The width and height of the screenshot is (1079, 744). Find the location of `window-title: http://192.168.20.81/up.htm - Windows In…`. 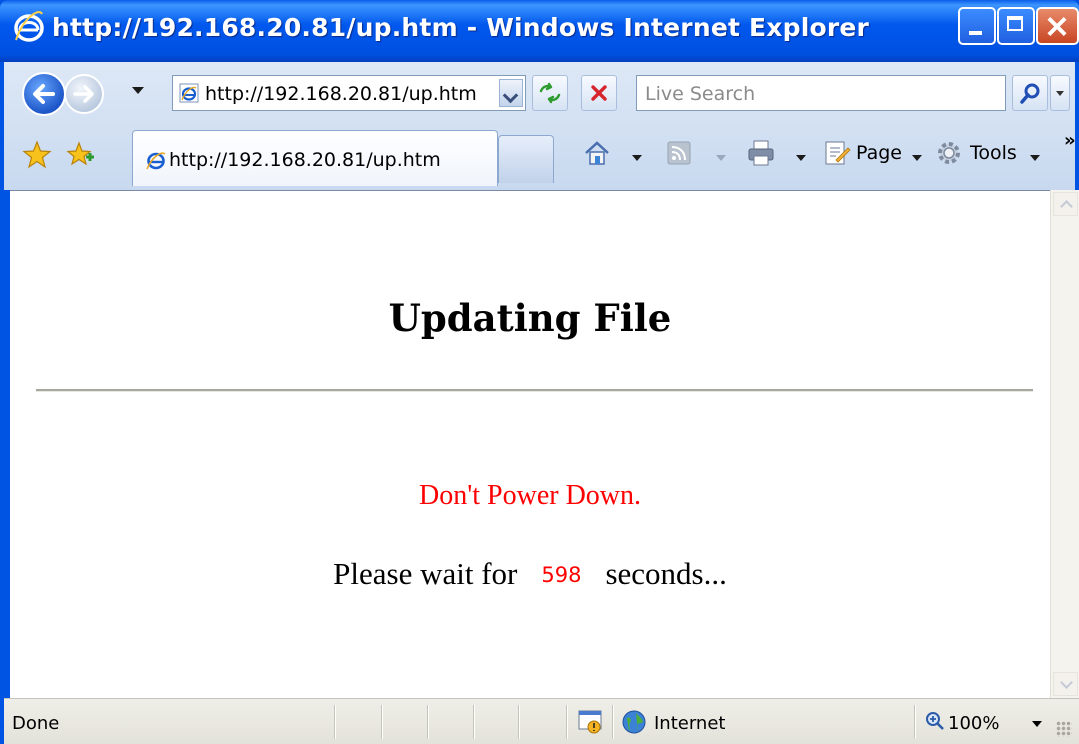

window-title: http://192.168.20.81/up.htm - Windows In… is located at coordinates (461, 27).